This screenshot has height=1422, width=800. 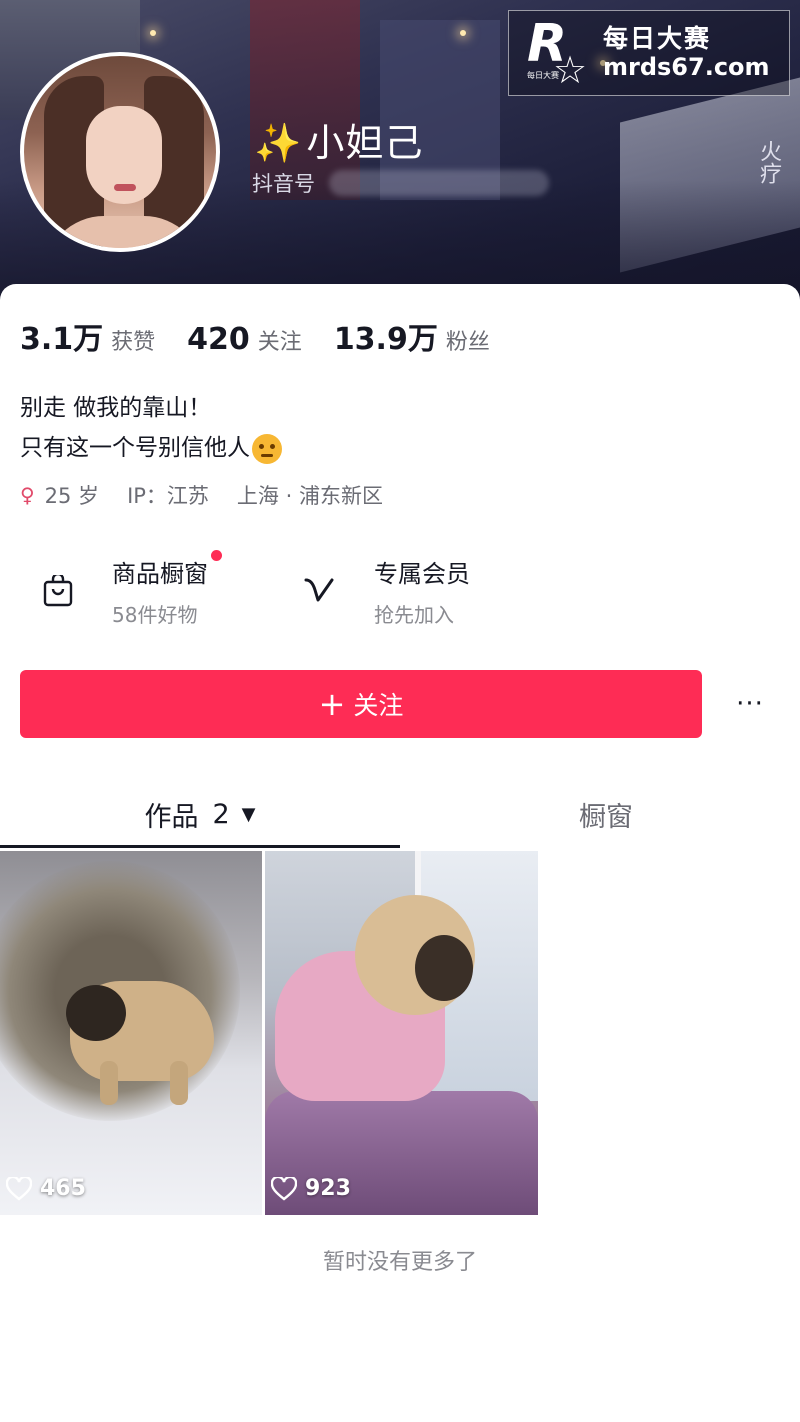 What do you see at coordinates (168, 496) in the screenshot?
I see `ip-tag: IP：江苏` at bounding box center [168, 496].